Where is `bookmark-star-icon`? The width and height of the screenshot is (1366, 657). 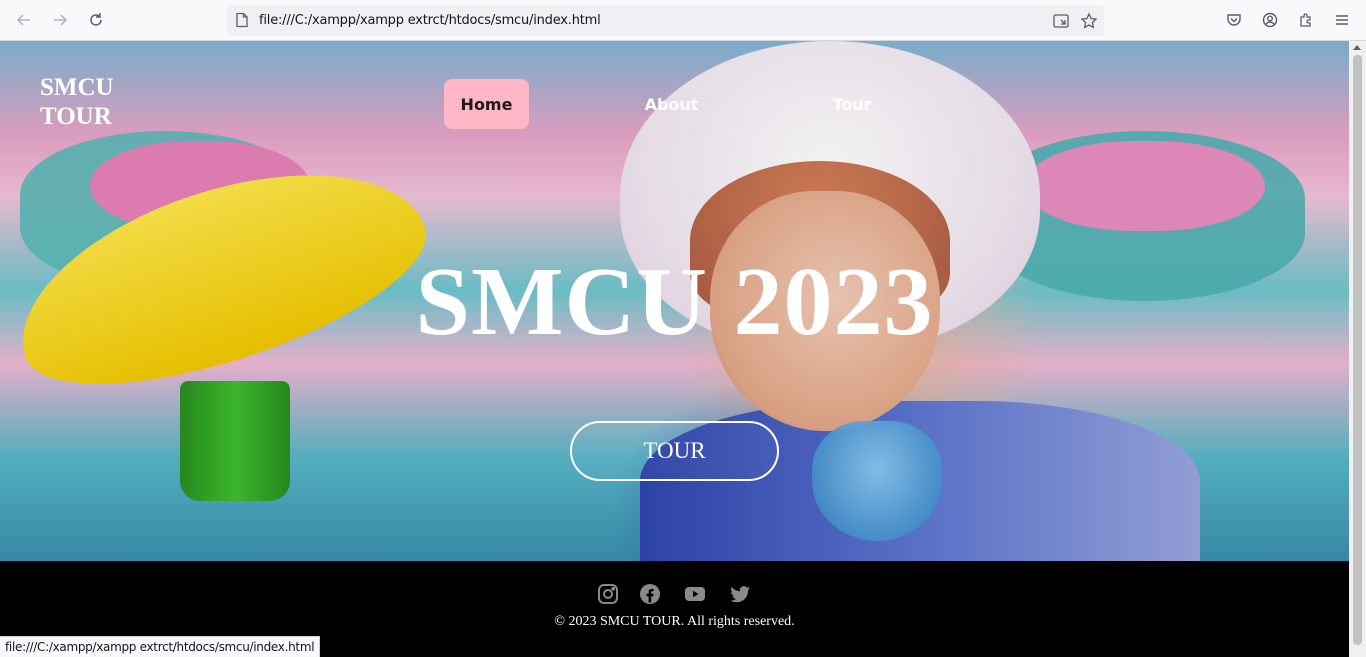 bookmark-star-icon is located at coordinates (1089, 21).